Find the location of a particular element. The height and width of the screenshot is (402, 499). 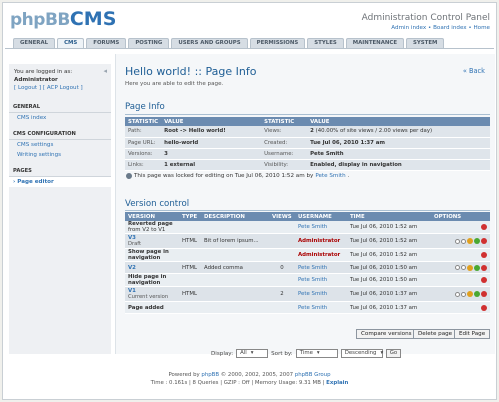

logo-text-cms: CMS is located at coordinates (93, 19).